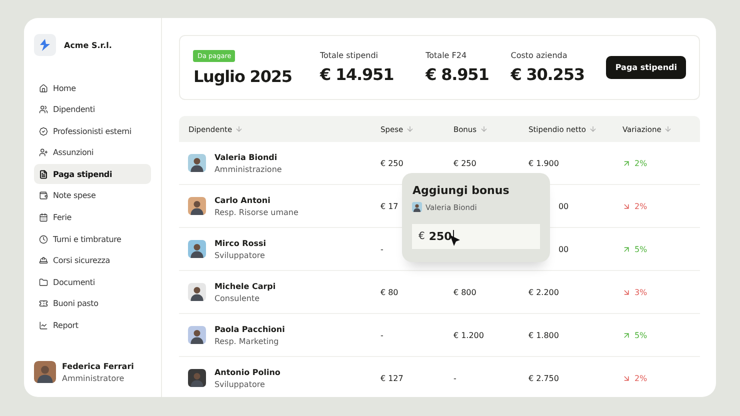  Describe the element at coordinates (635, 292) in the screenshot. I see `variation-value: 3%` at that location.